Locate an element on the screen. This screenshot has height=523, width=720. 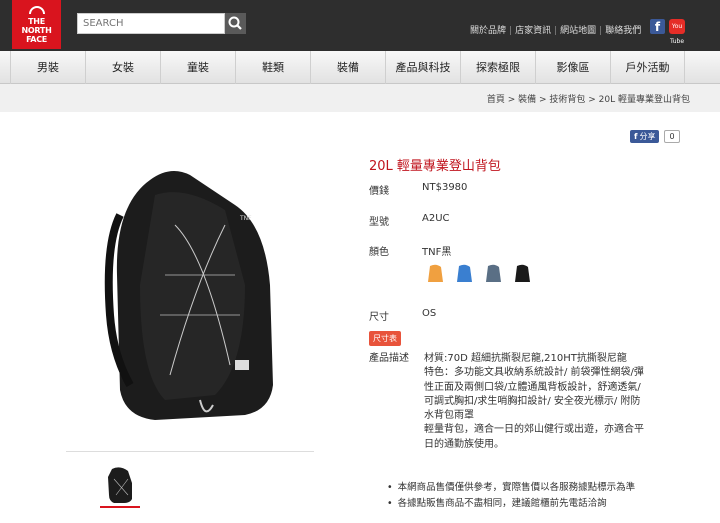
size-value: OS is located at coordinates (429, 313).